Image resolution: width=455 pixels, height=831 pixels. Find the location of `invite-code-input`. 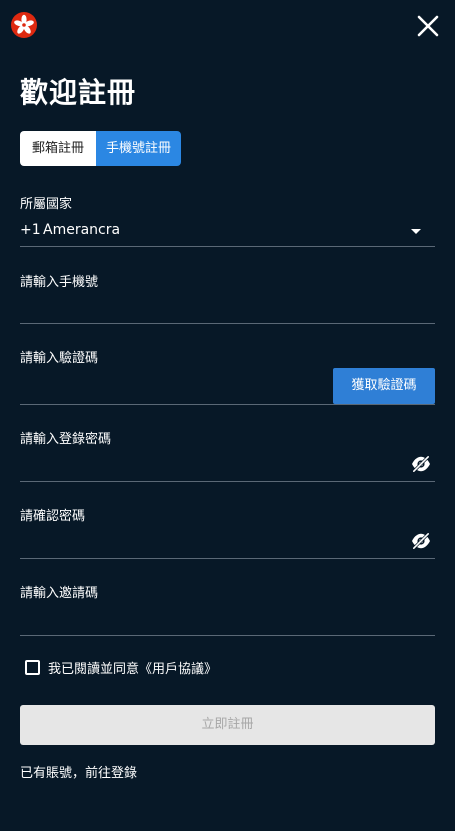

invite-code-input is located at coordinates (207, 619).